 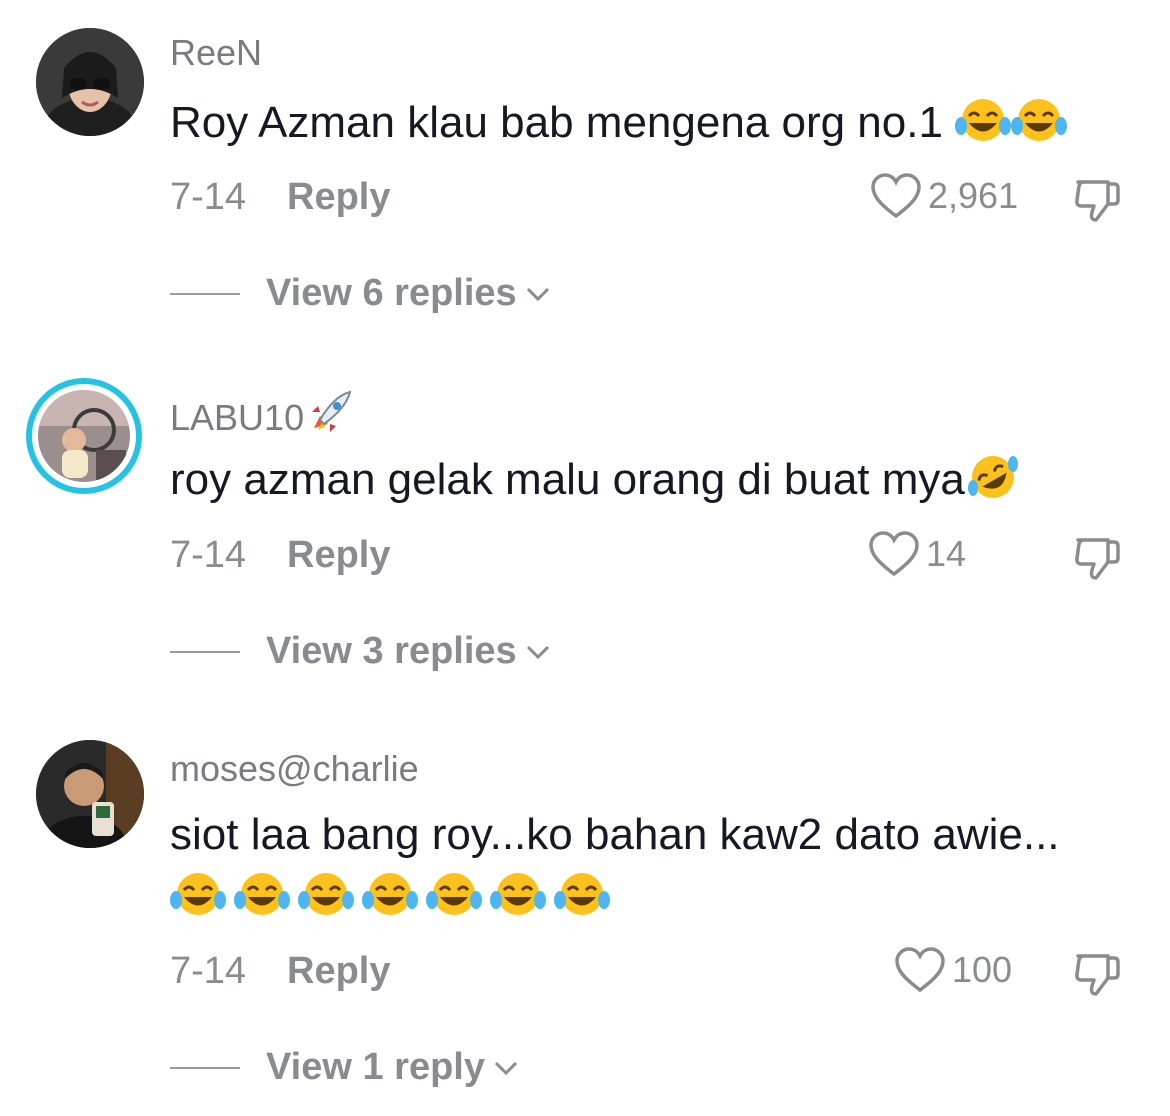 I want to click on view-replies-label: View 1 reply, so click(x=375, y=1067).